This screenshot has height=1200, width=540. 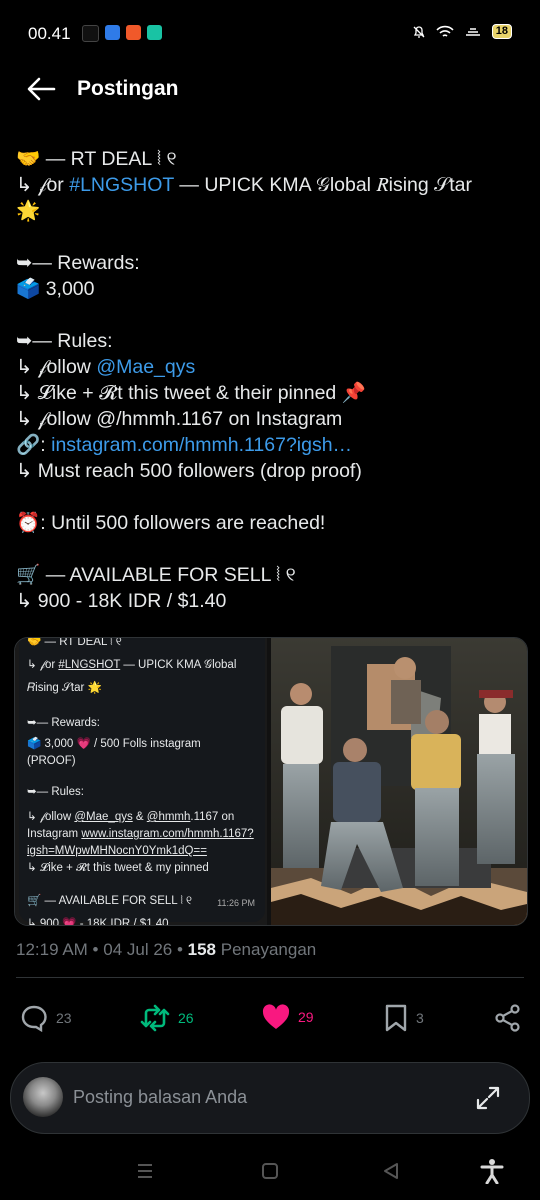 What do you see at coordinates (306, 1017) in the screenshot?
I see `like-count: 29` at bounding box center [306, 1017].